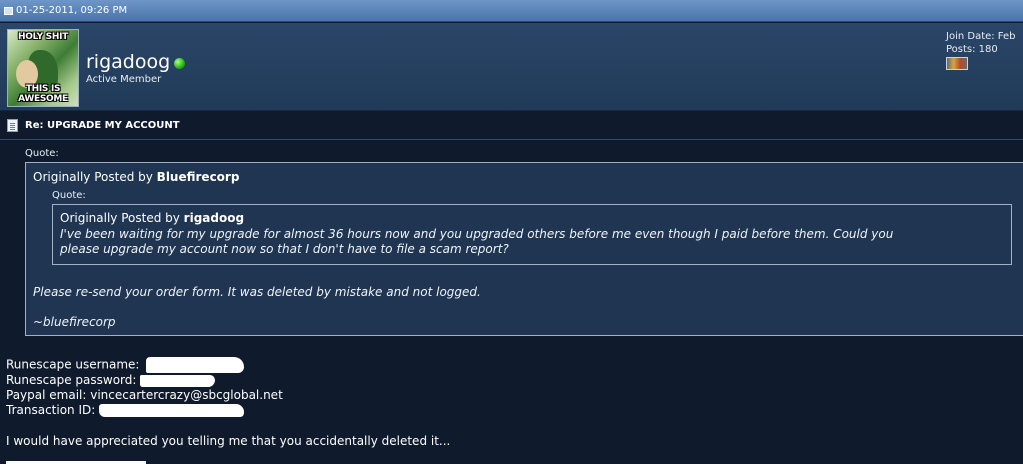 The height and width of the screenshot is (464, 1023). What do you see at coordinates (42, 153) in the screenshot?
I see `quote-label: Quote:` at bounding box center [42, 153].